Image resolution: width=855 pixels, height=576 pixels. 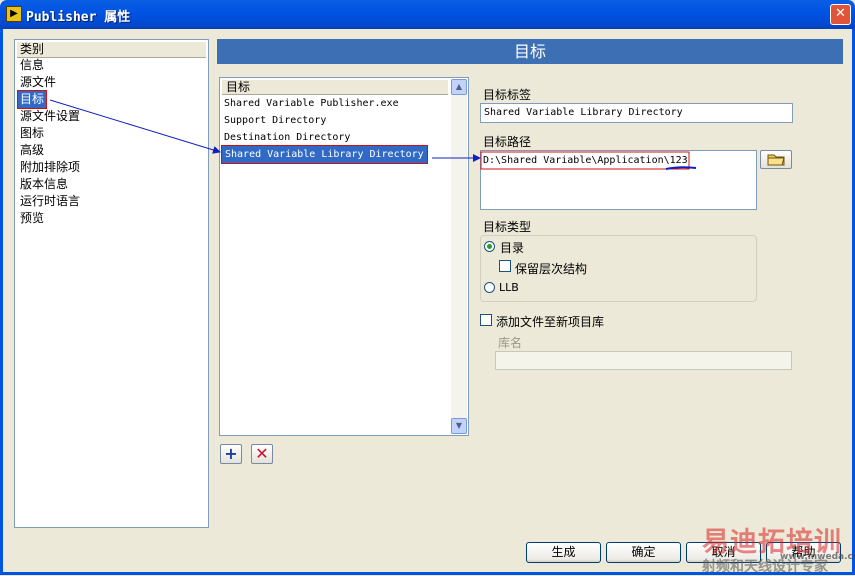 What do you see at coordinates (324, 154) in the screenshot?
I see `destination-item-selected: Shared Variable Library Directory` at bounding box center [324, 154].